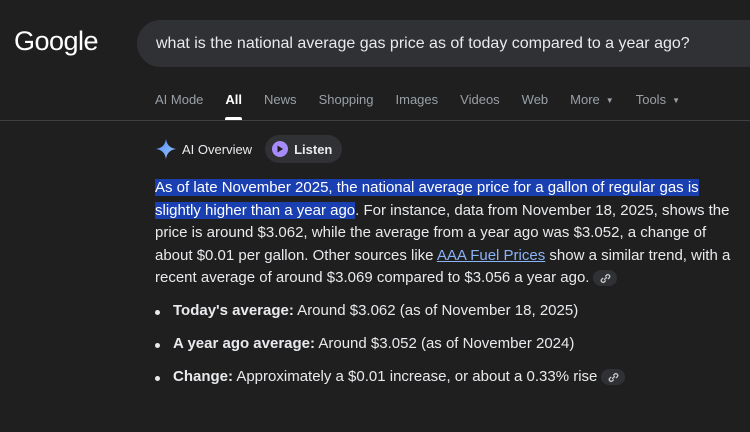  I want to click on listen-label: Listen, so click(313, 149).